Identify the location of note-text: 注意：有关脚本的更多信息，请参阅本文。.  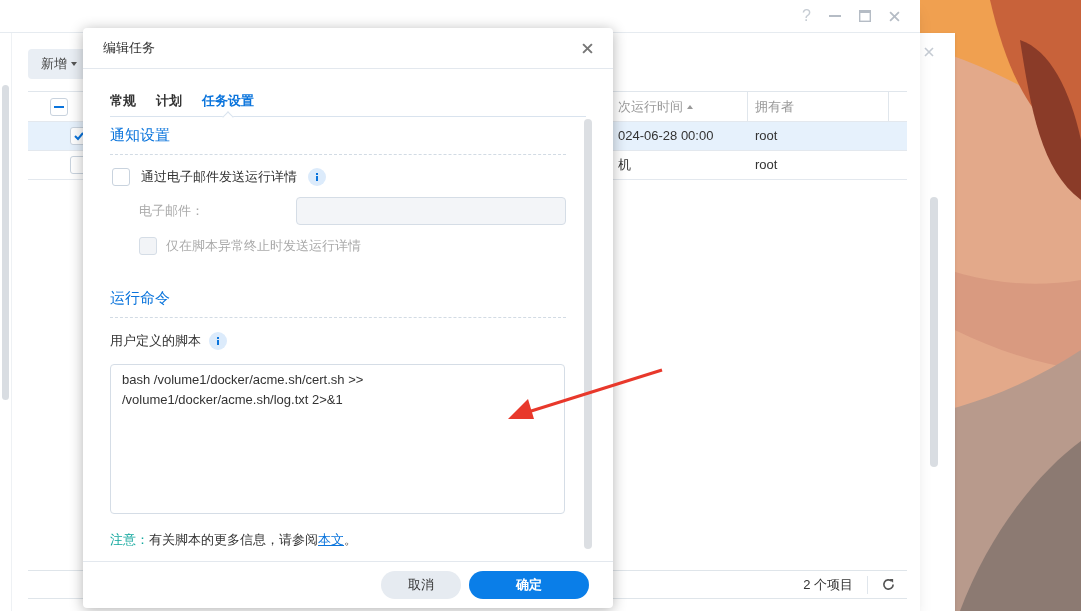
(233, 539).